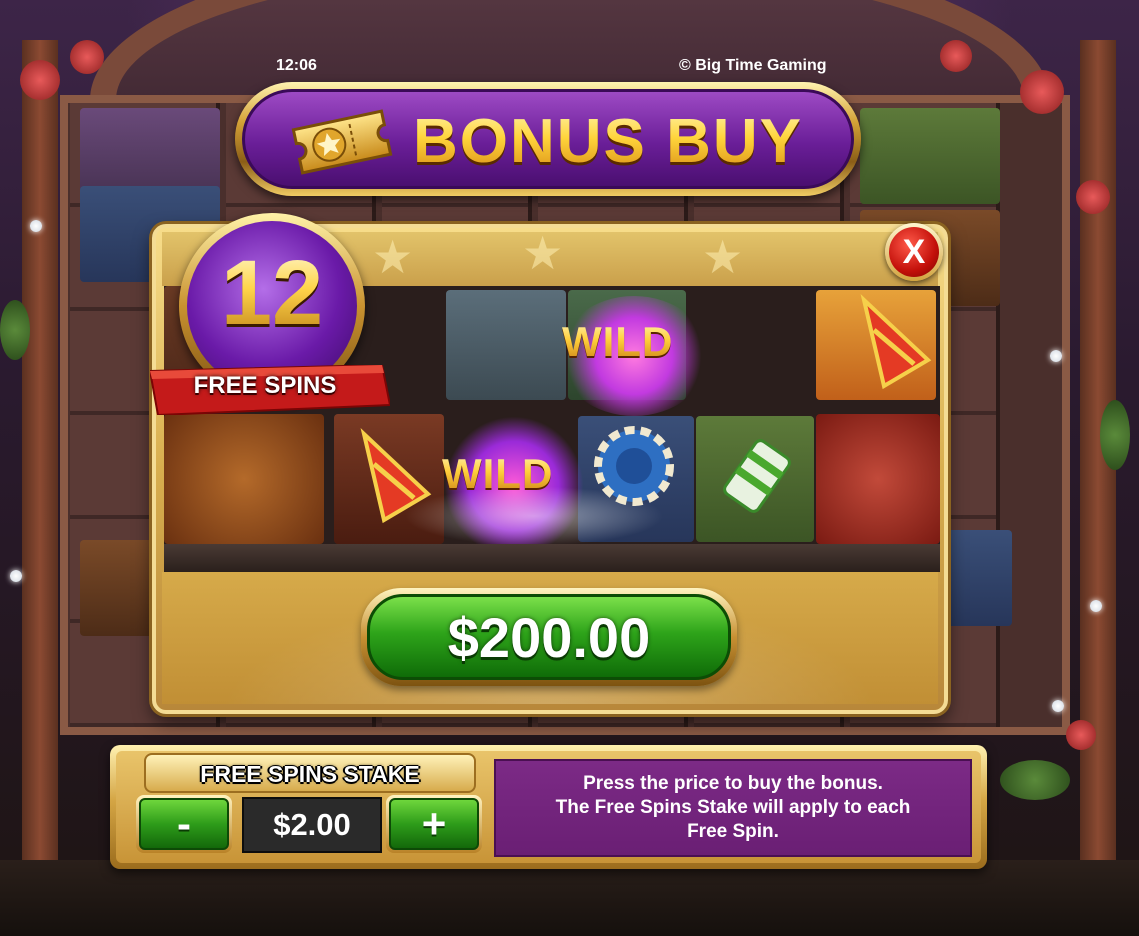  I want to click on close-button: X, so click(914, 252).